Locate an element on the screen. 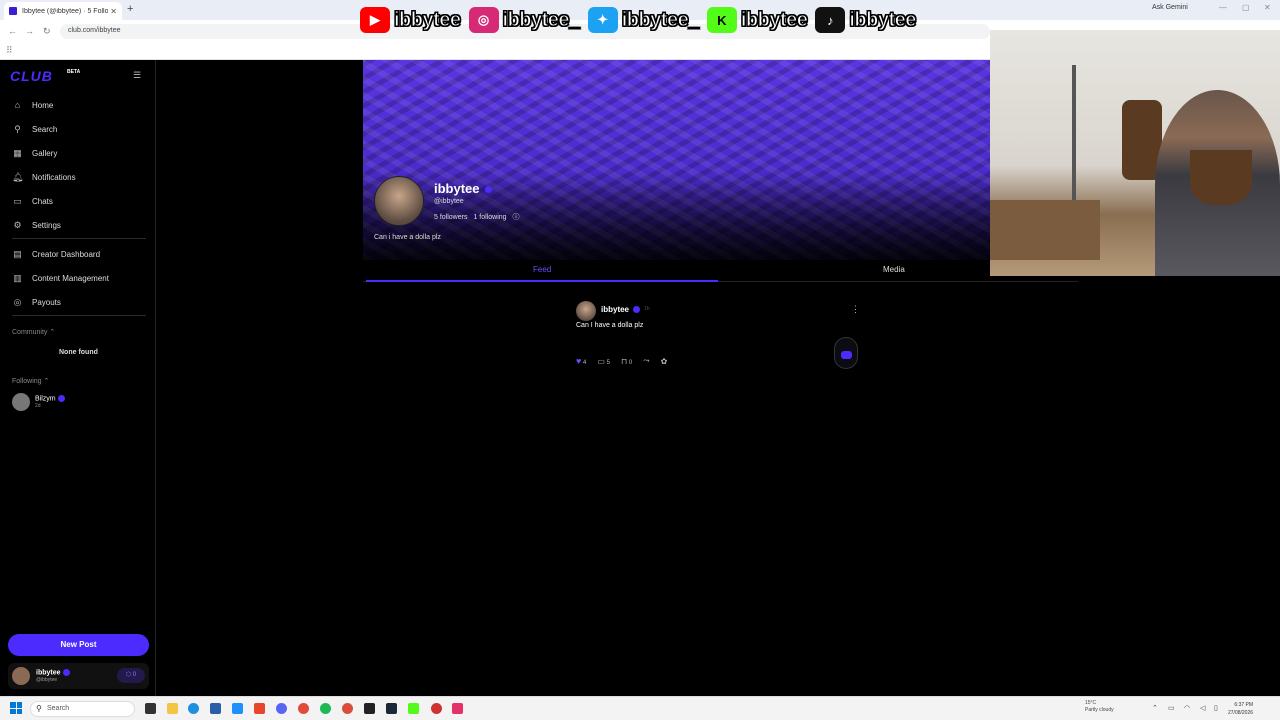  profile-name-text: ibbytee is located at coordinates (457, 188).